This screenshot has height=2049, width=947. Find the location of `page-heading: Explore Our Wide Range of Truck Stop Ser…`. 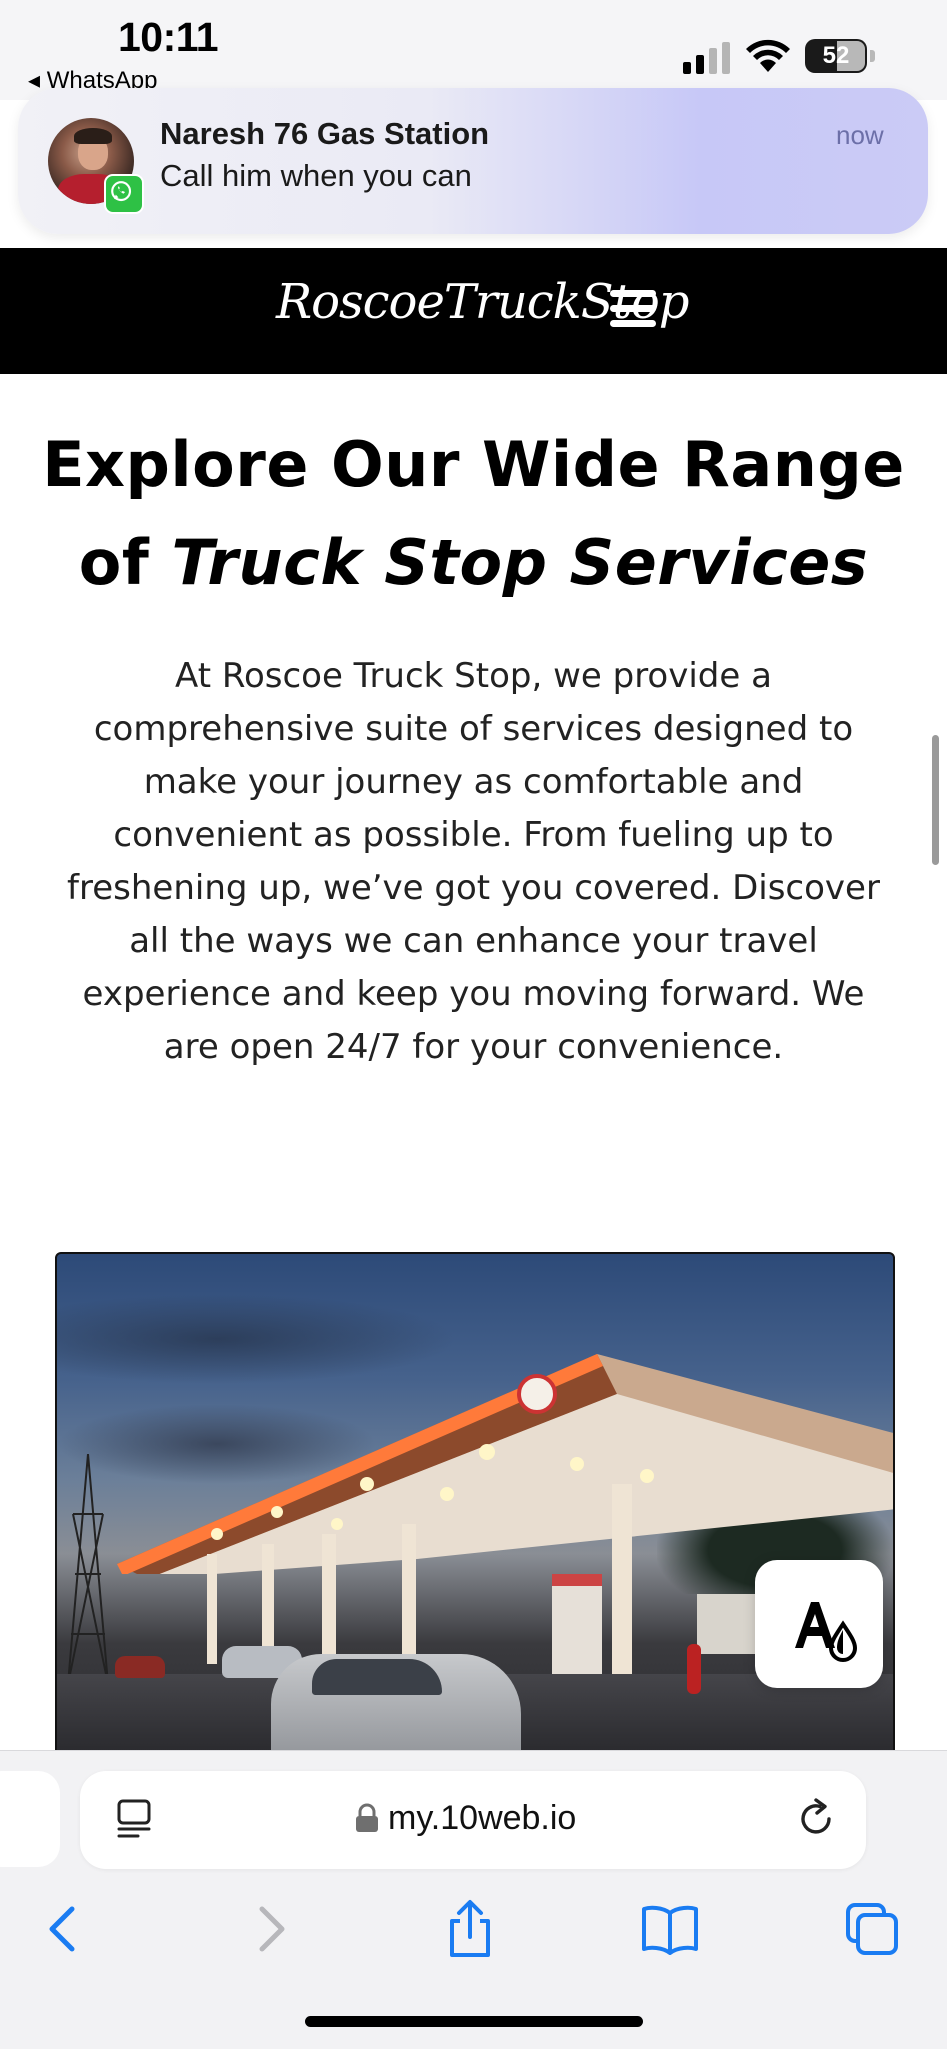

page-heading: Explore Our Wide Range of Truck Stop Ser… is located at coordinates (473, 514).